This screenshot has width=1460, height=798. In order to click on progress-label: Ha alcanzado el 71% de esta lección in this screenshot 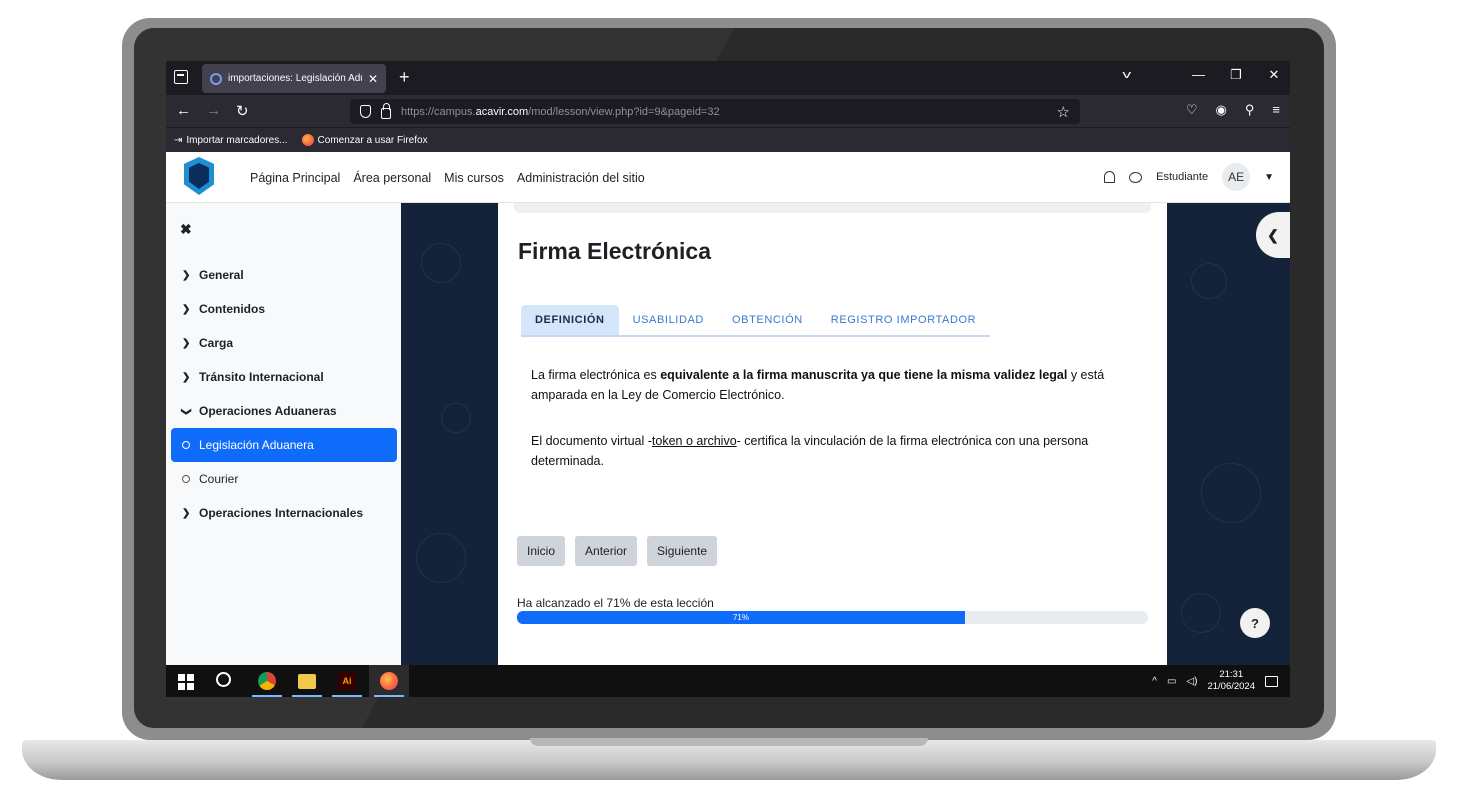, I will do `click(615, 603)`.